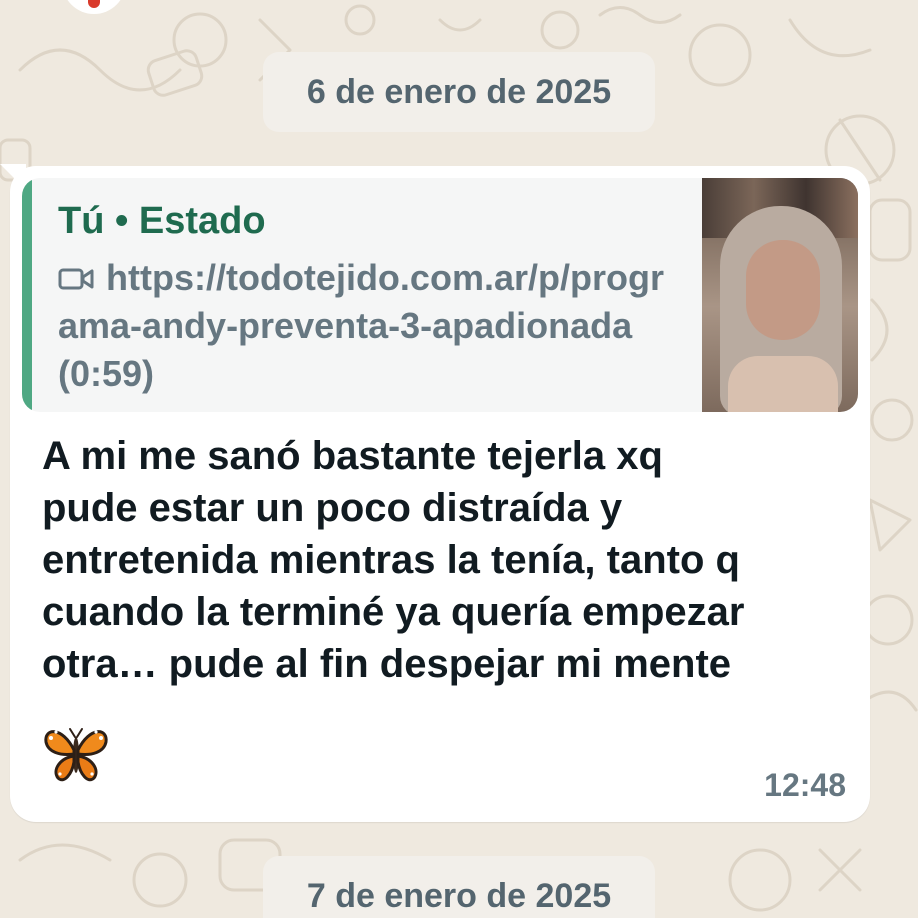 The image size is (918, 918). What do you see at coordinates (162, 221) in the screenshot?
I see `quote-author: Tú • Estado` at bounding box center [162, 221].